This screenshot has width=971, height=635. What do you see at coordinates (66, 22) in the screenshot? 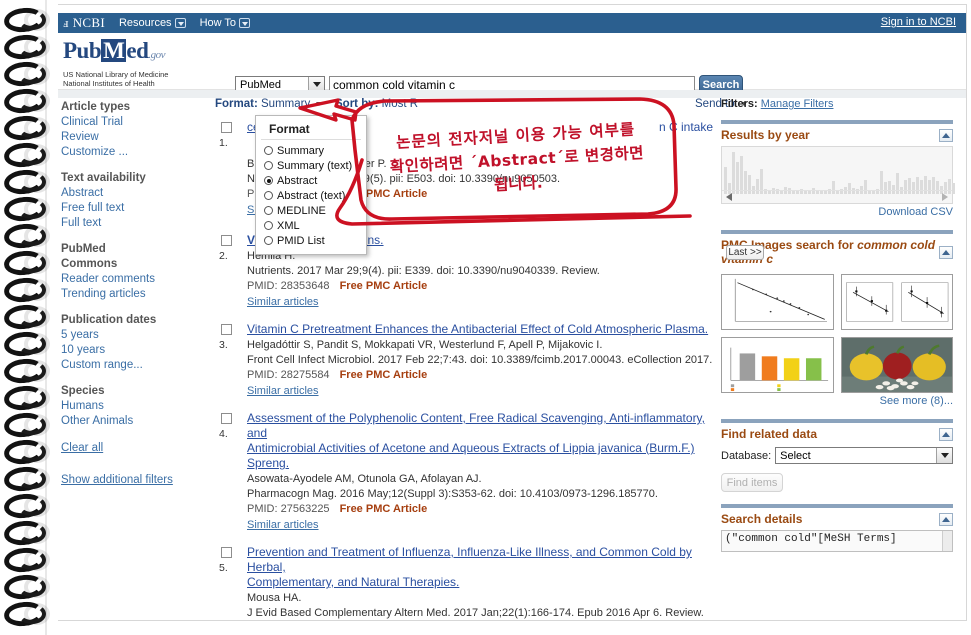
I see `ncbi-dna-icon: ⅎ` at bounding box center [66, 22].